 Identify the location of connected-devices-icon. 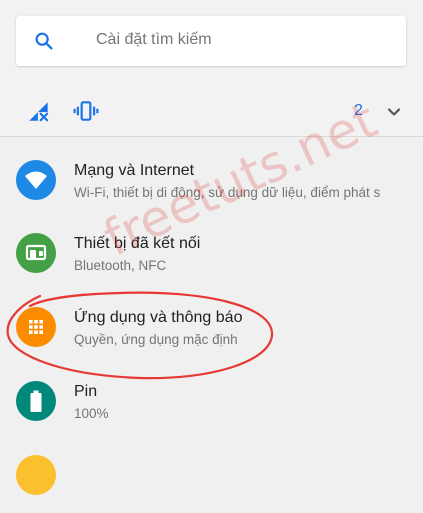
(36, 253).